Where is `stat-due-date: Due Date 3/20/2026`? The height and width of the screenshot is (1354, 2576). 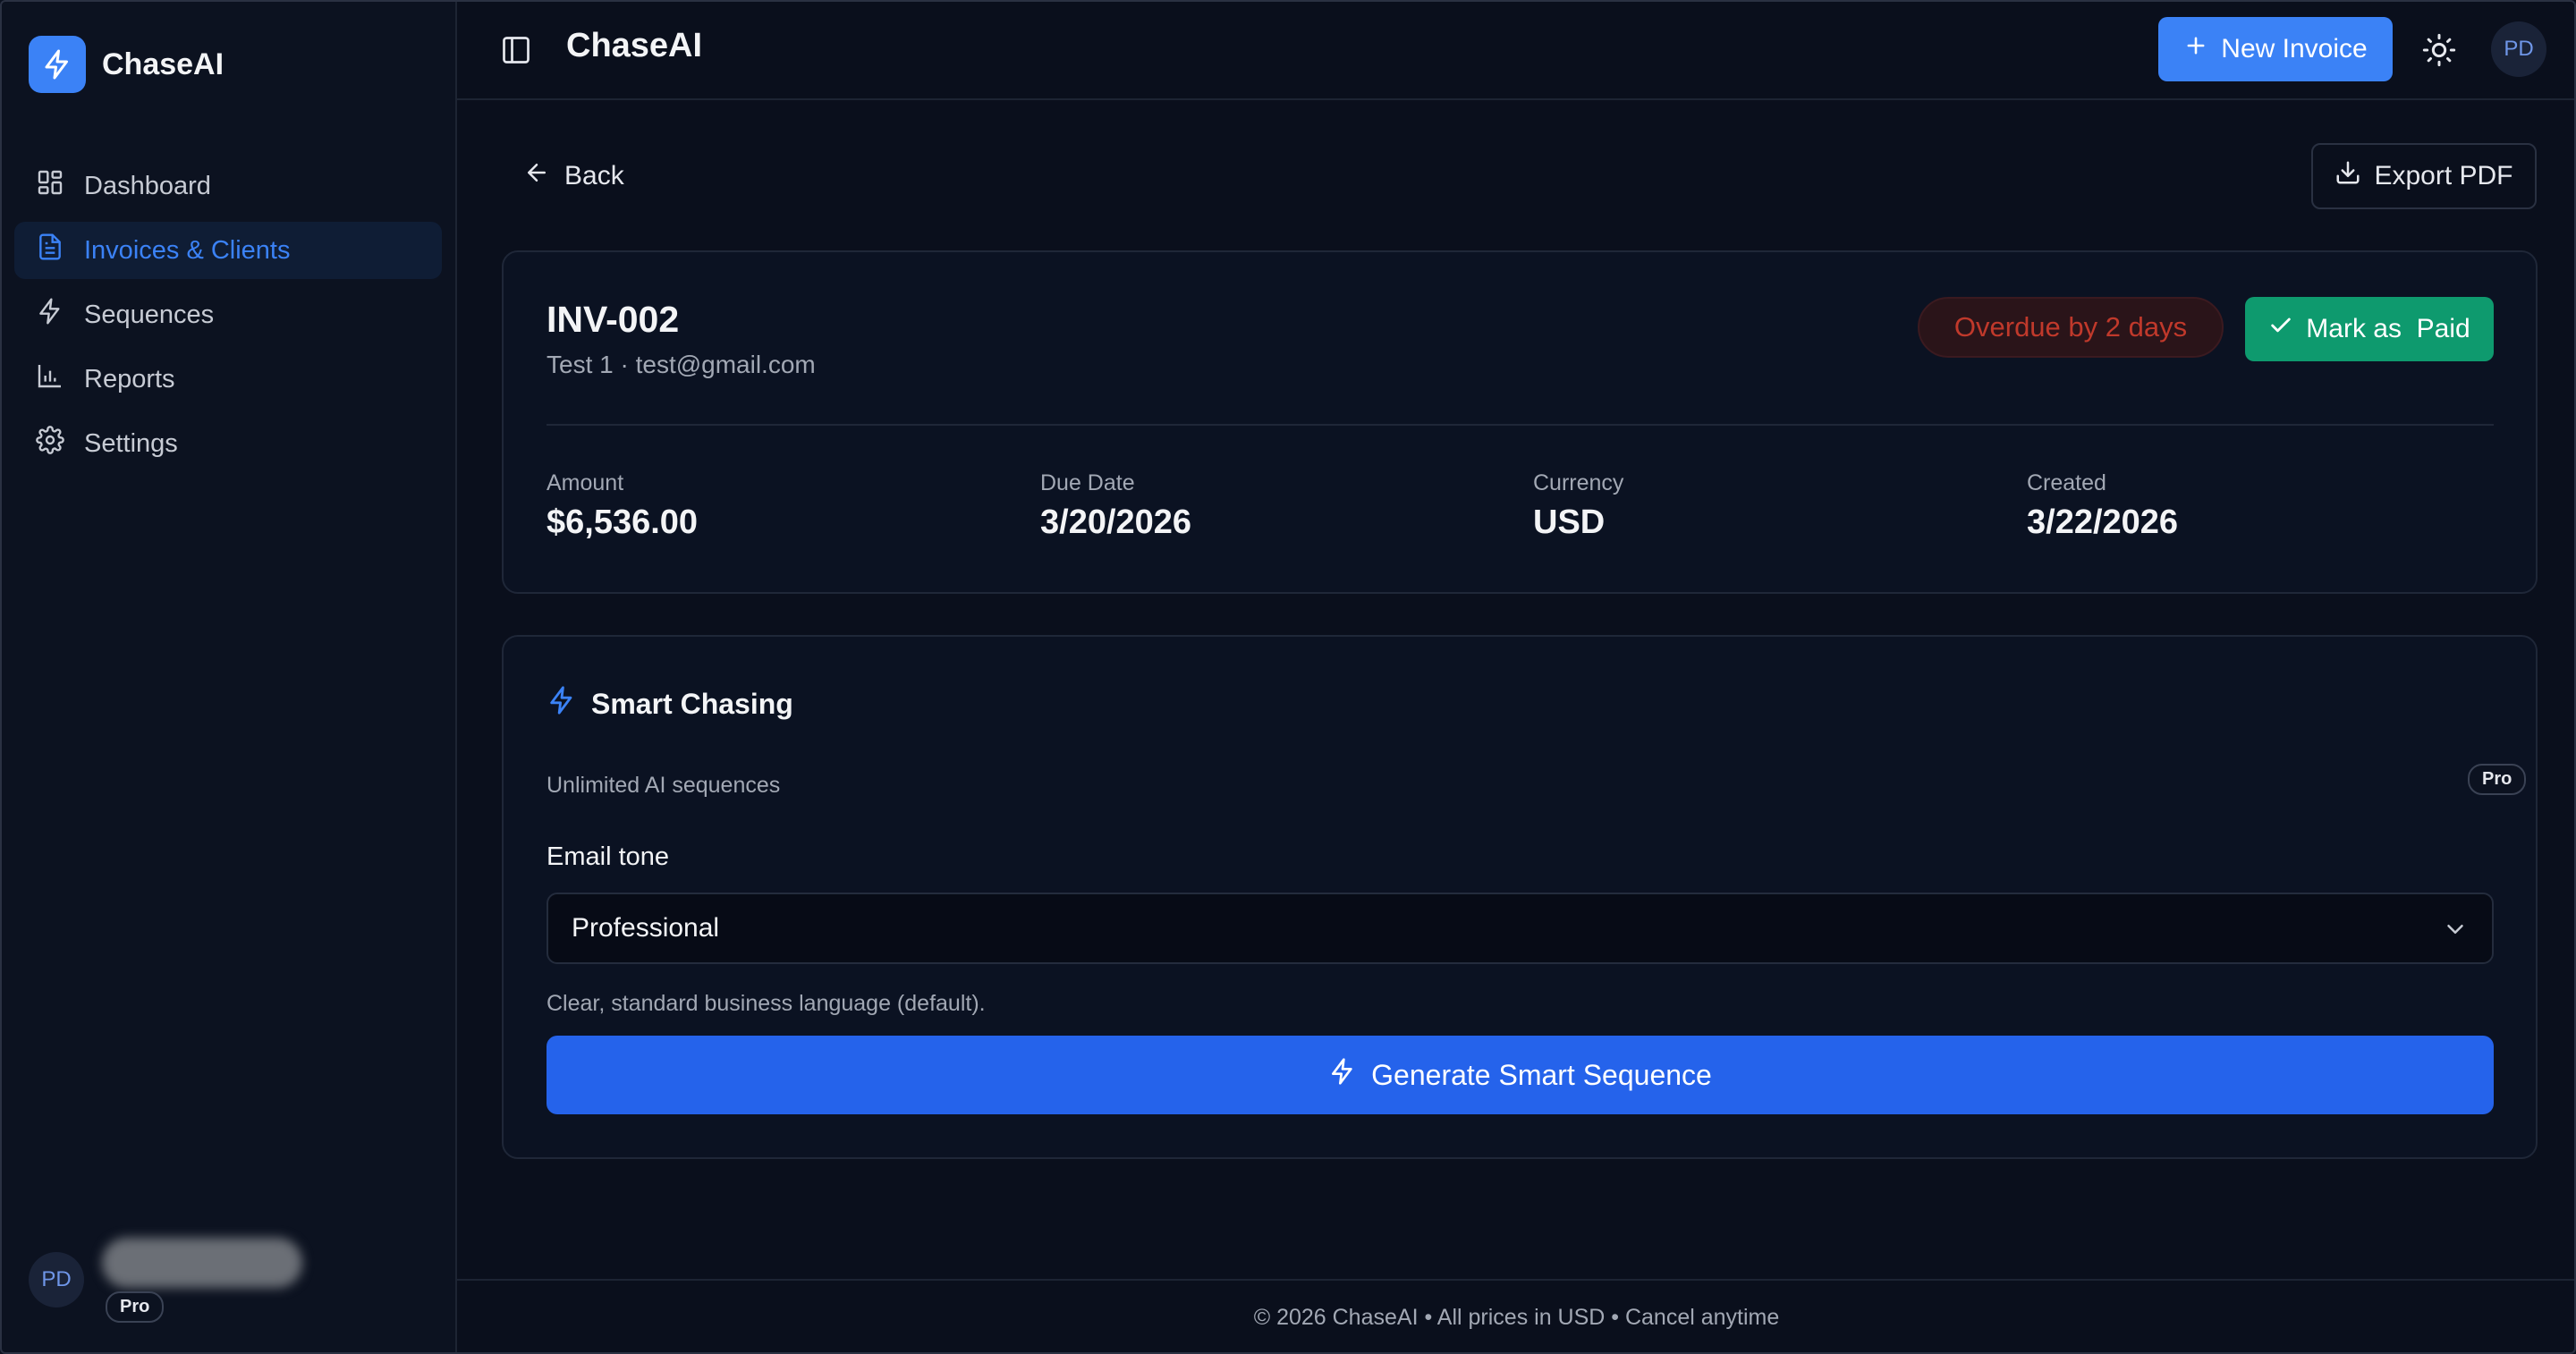
stat-due-date: Due Date 3/20/2026 is located at coordinates (1115, 506).